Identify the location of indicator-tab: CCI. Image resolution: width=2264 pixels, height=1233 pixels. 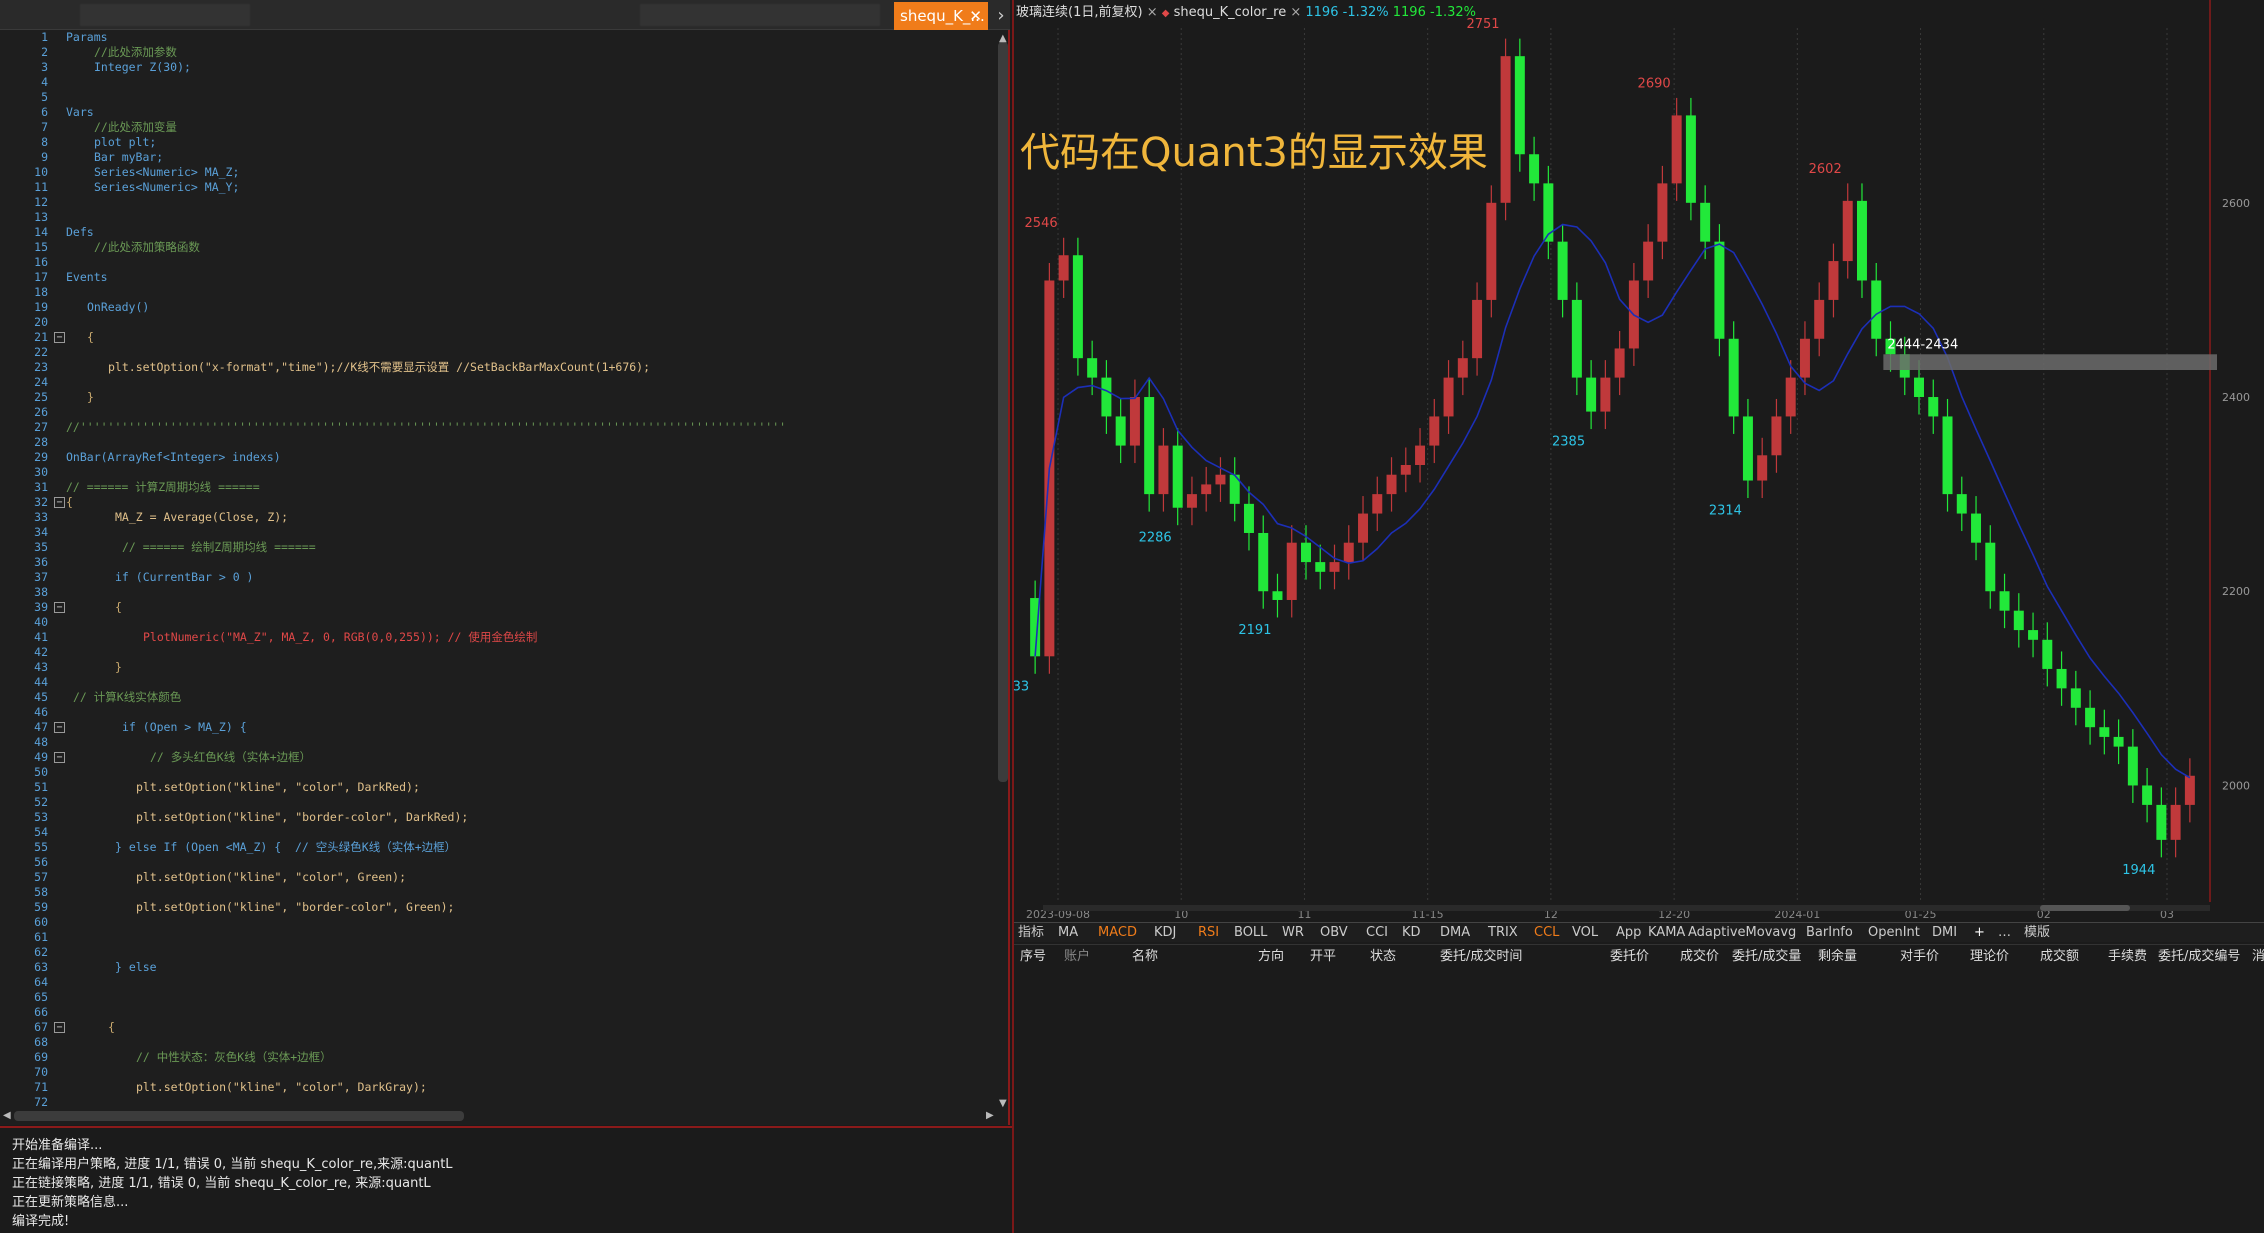
(1377, 933).